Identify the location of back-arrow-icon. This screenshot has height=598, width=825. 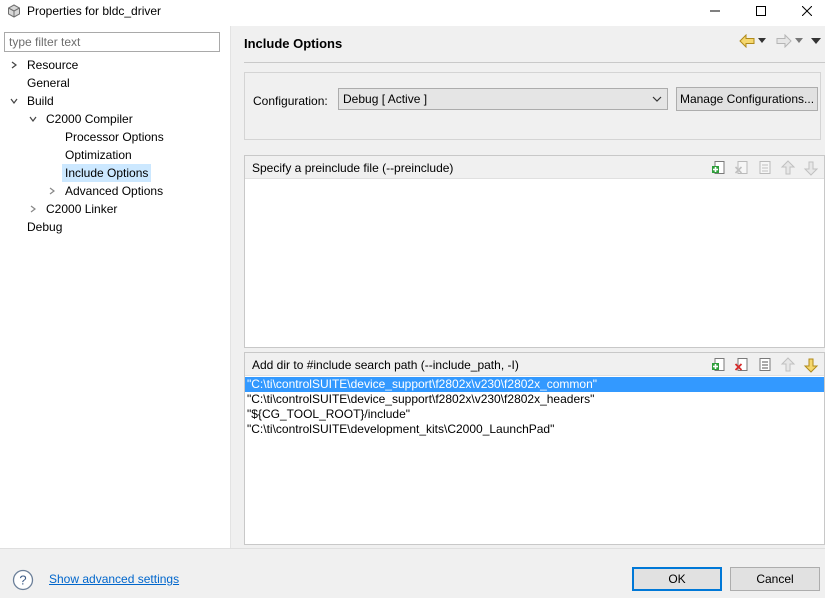
(747, 41).